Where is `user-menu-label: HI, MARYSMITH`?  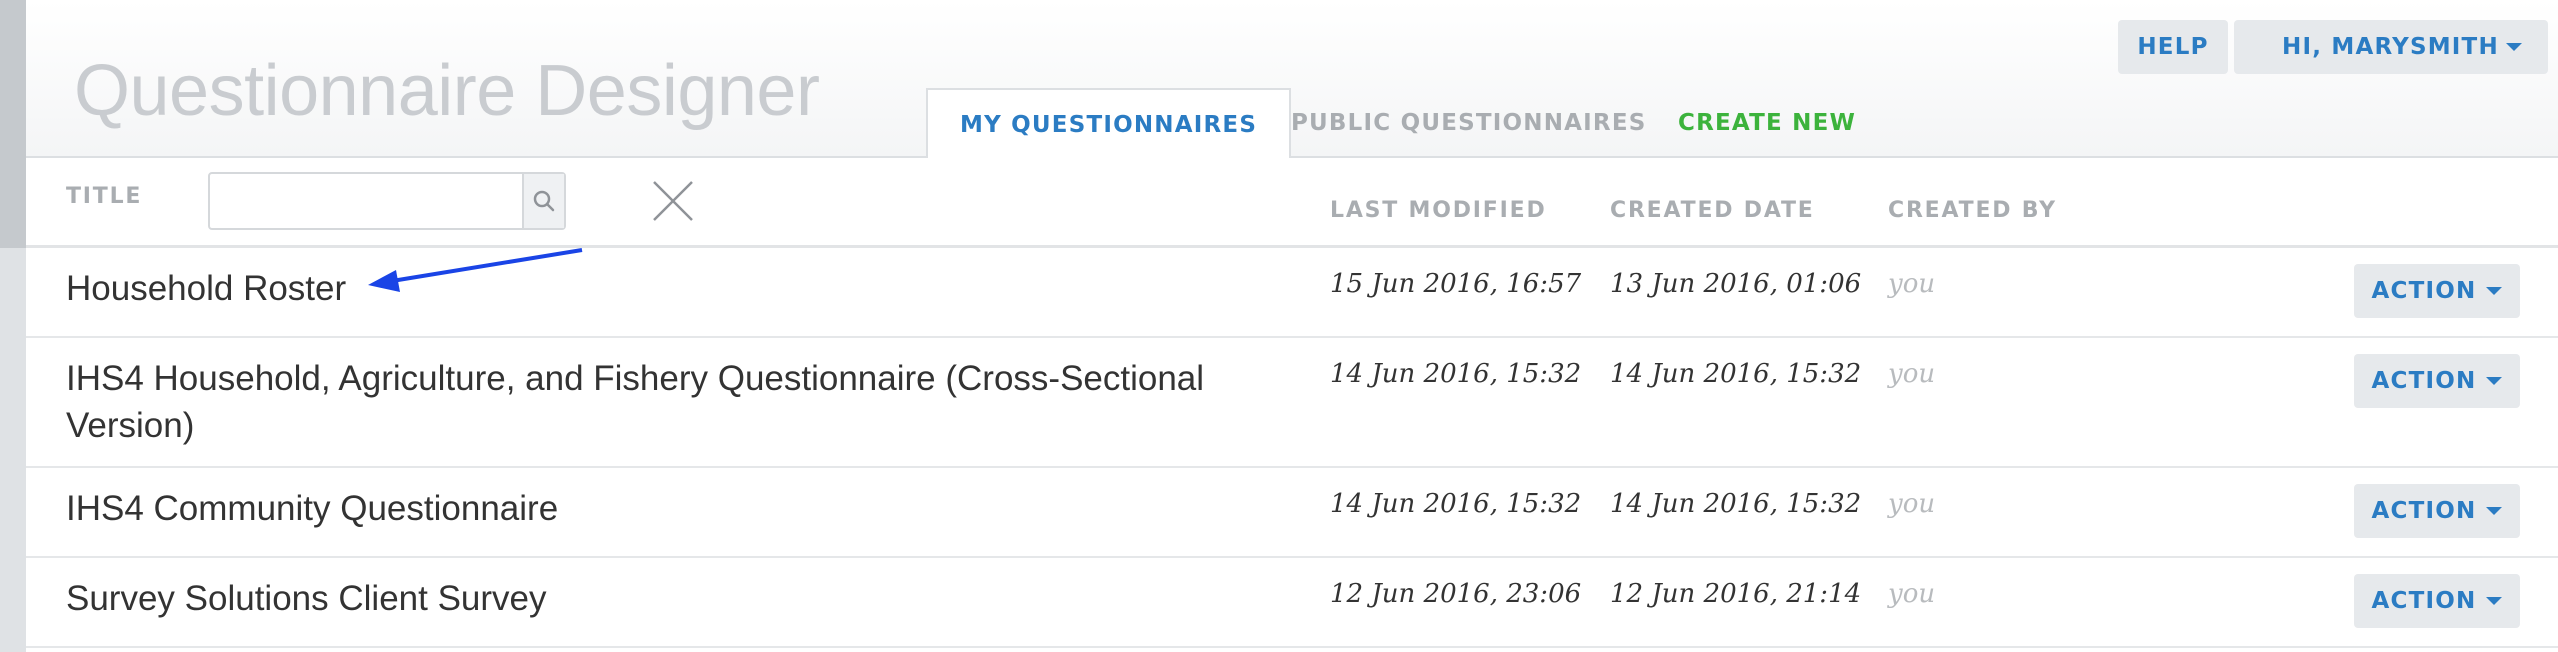
user-menu-label: HI, MARYSMITH is located at coordinates (2390, 47).